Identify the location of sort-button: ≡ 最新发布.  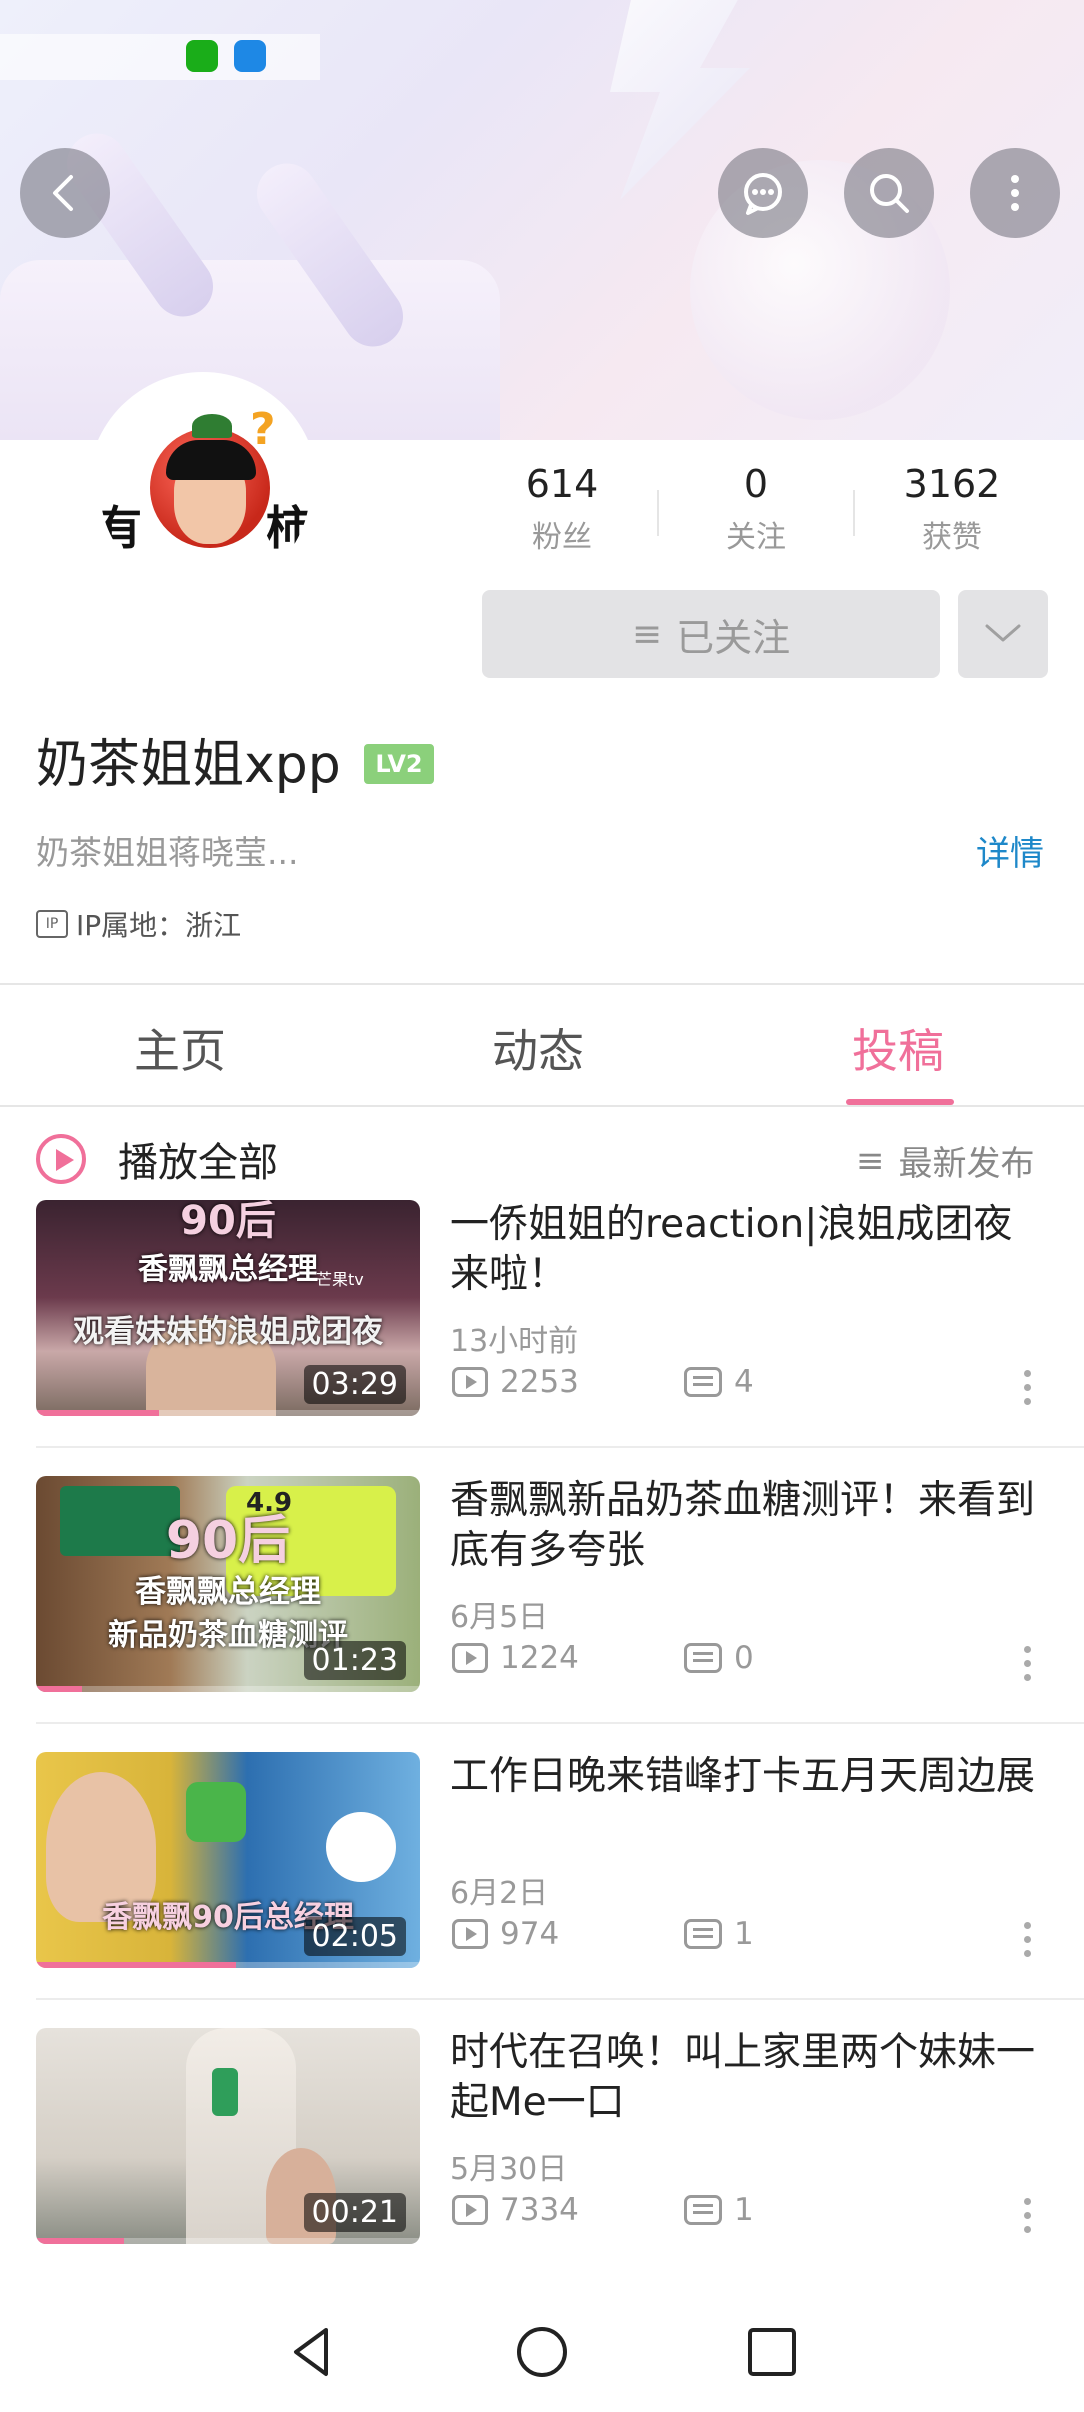
(945, 1160).